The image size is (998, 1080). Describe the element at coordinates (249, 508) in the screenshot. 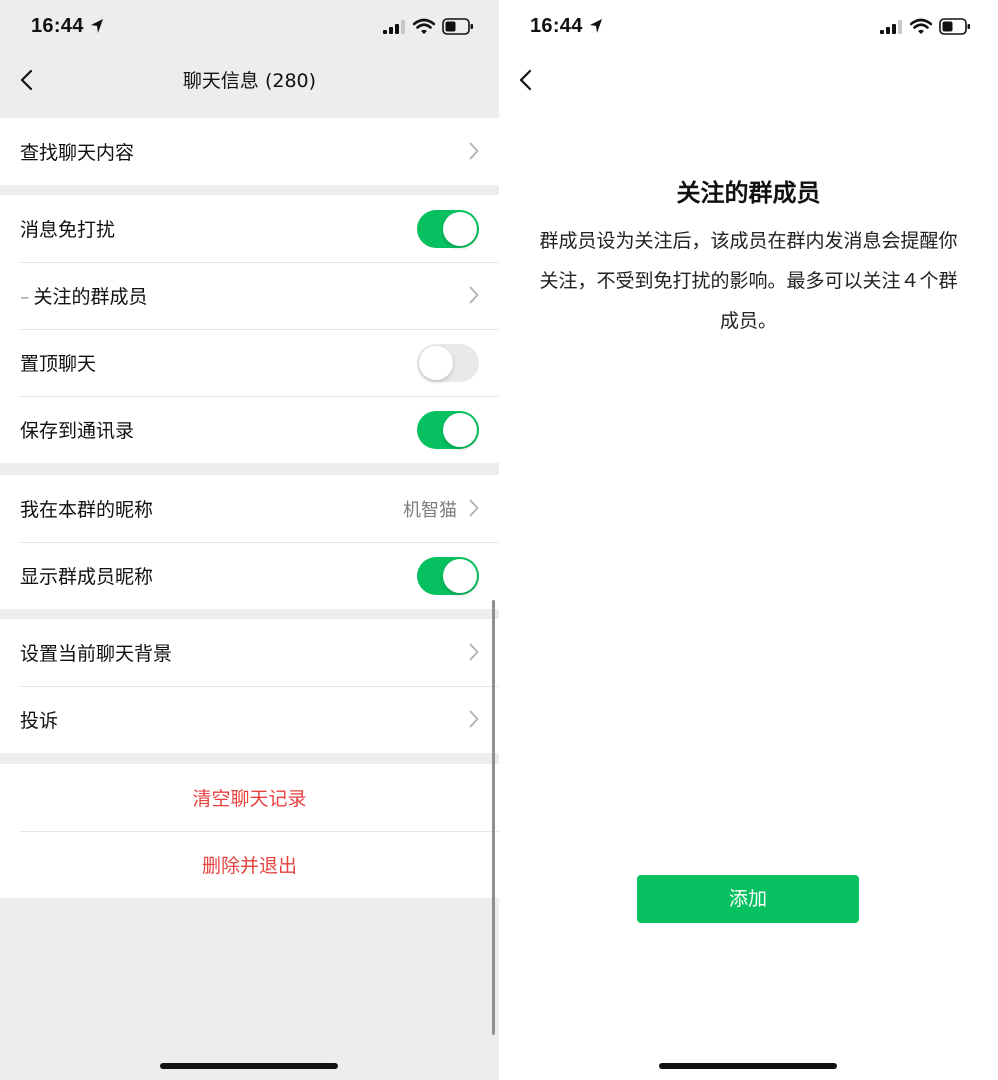

I see `my-group-nickname-item: 我在本群的昵称 机智猫` at that location.